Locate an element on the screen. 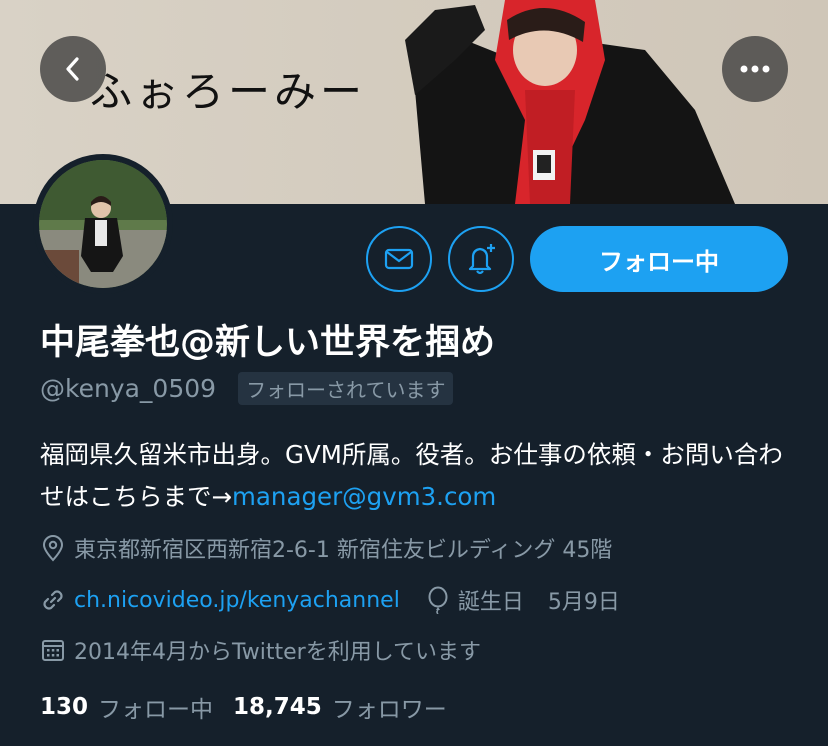 This screenshot has width=828, height=746. user-handle: @kenya_0509 is located at coordinates (128, 388).